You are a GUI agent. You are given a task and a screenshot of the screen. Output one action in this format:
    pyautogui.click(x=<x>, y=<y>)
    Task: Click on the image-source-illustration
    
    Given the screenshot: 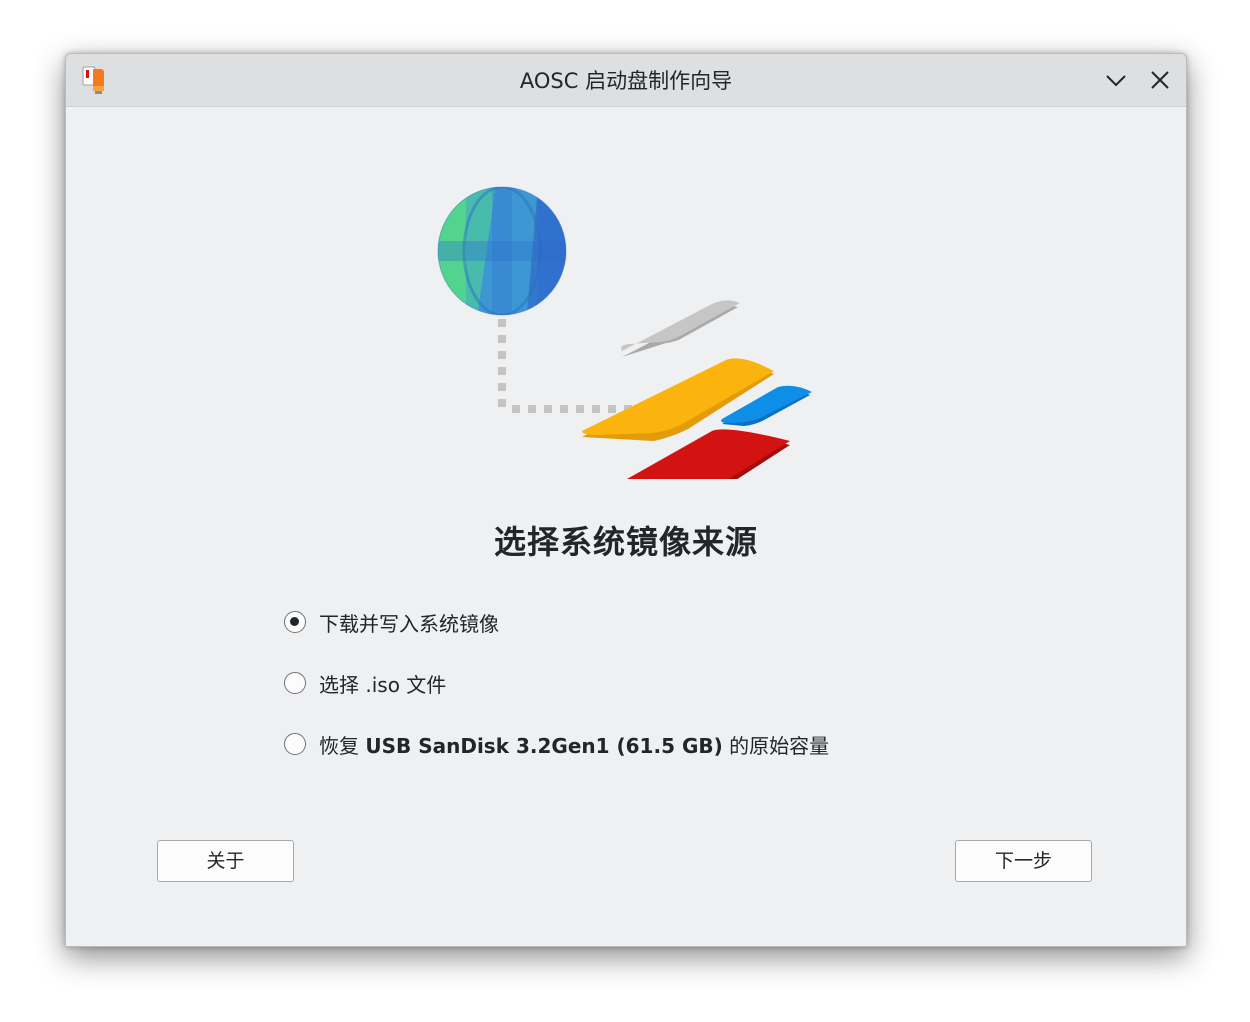 What is the action you would take?
    pyautogui.click(x=624, y=332)
    